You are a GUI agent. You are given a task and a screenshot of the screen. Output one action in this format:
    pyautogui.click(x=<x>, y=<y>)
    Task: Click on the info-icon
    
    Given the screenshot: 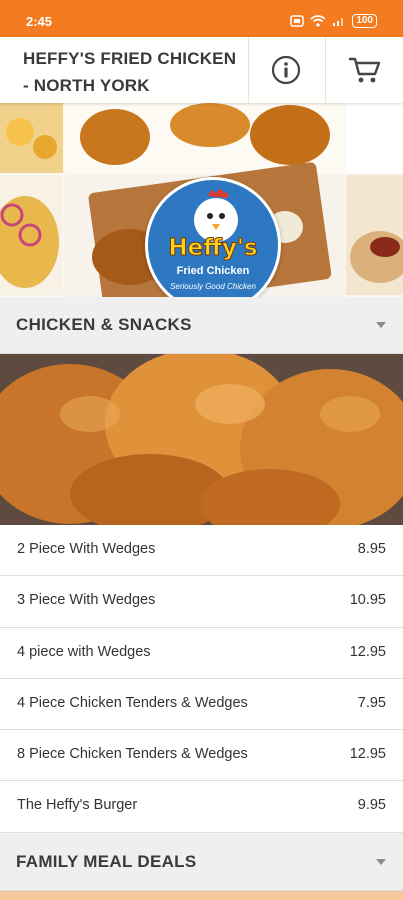 What is the action you would take?
    pyautogui.click(x=285, y=70)
    